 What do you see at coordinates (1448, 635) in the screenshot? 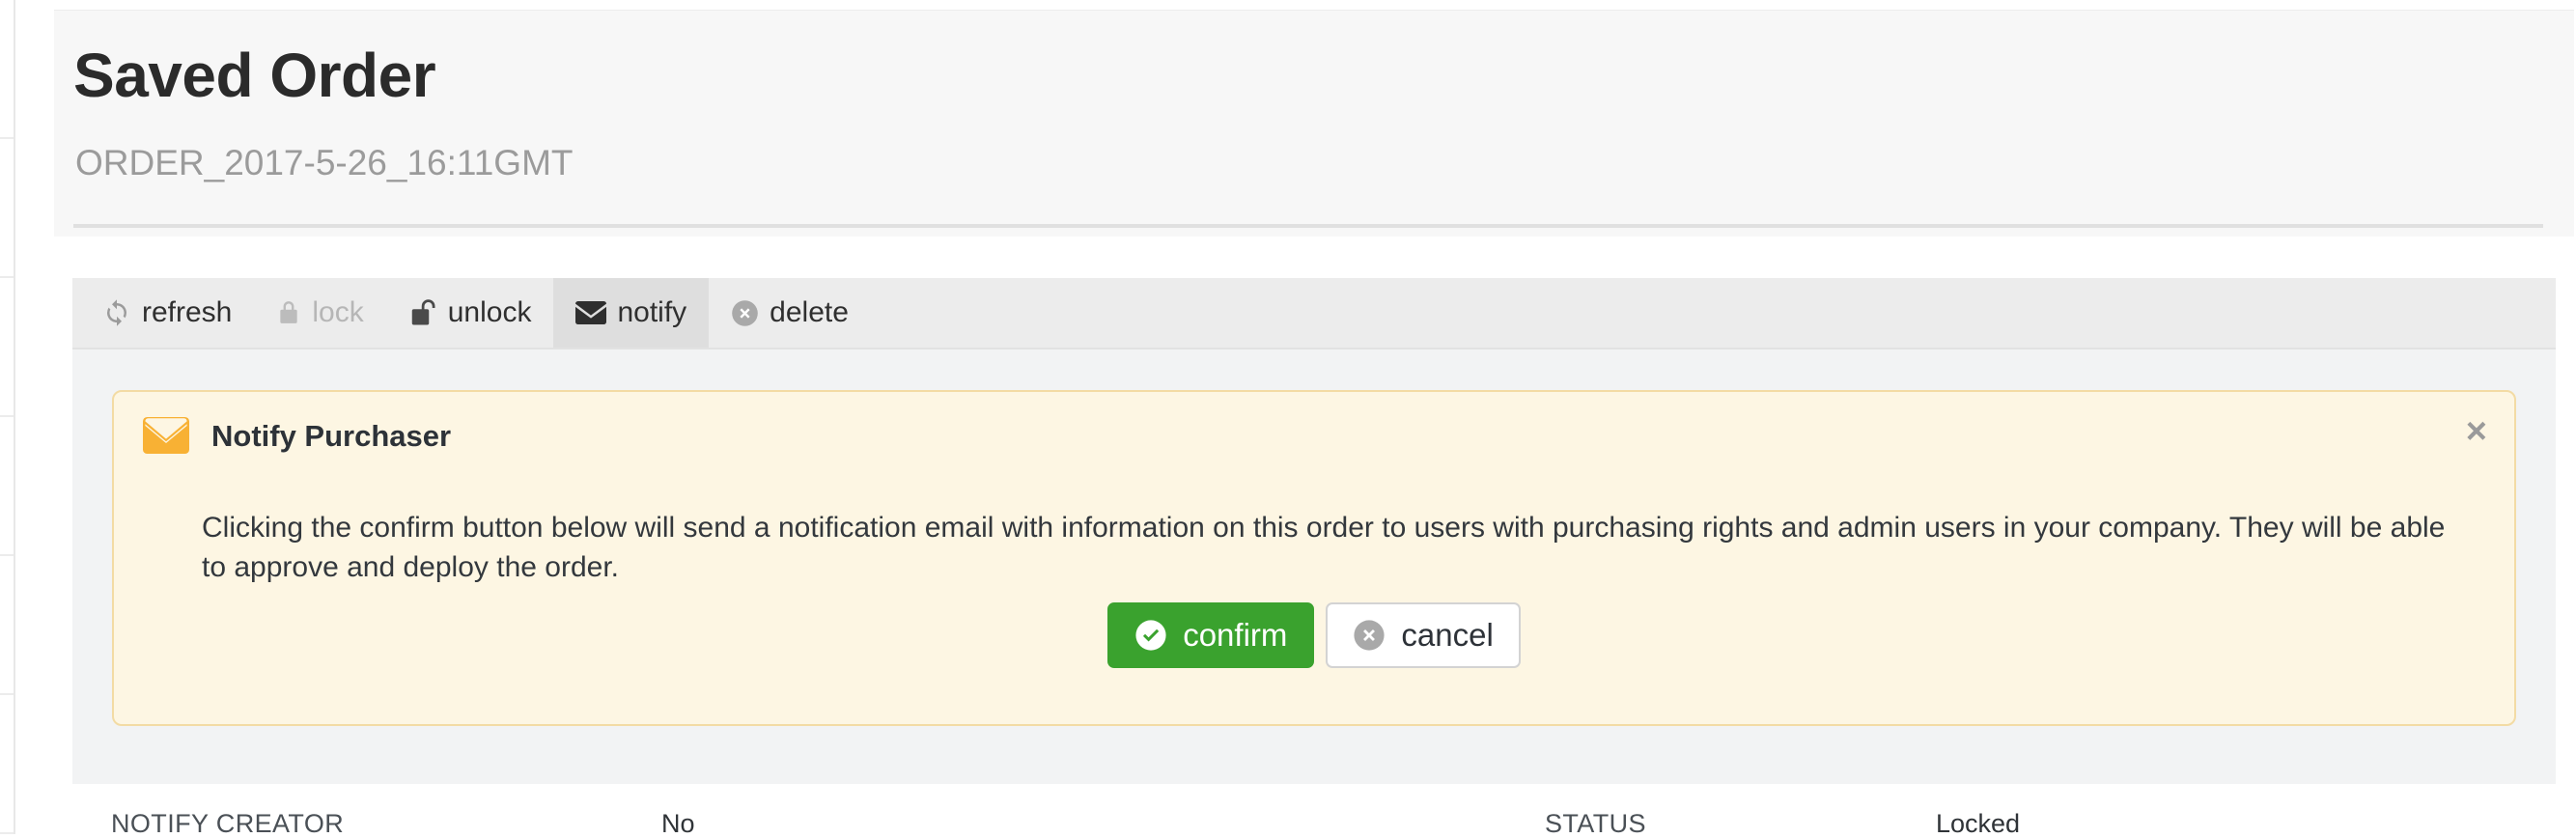
I see `cancel-button-label: cancel` at bounding box center [1448, 635].